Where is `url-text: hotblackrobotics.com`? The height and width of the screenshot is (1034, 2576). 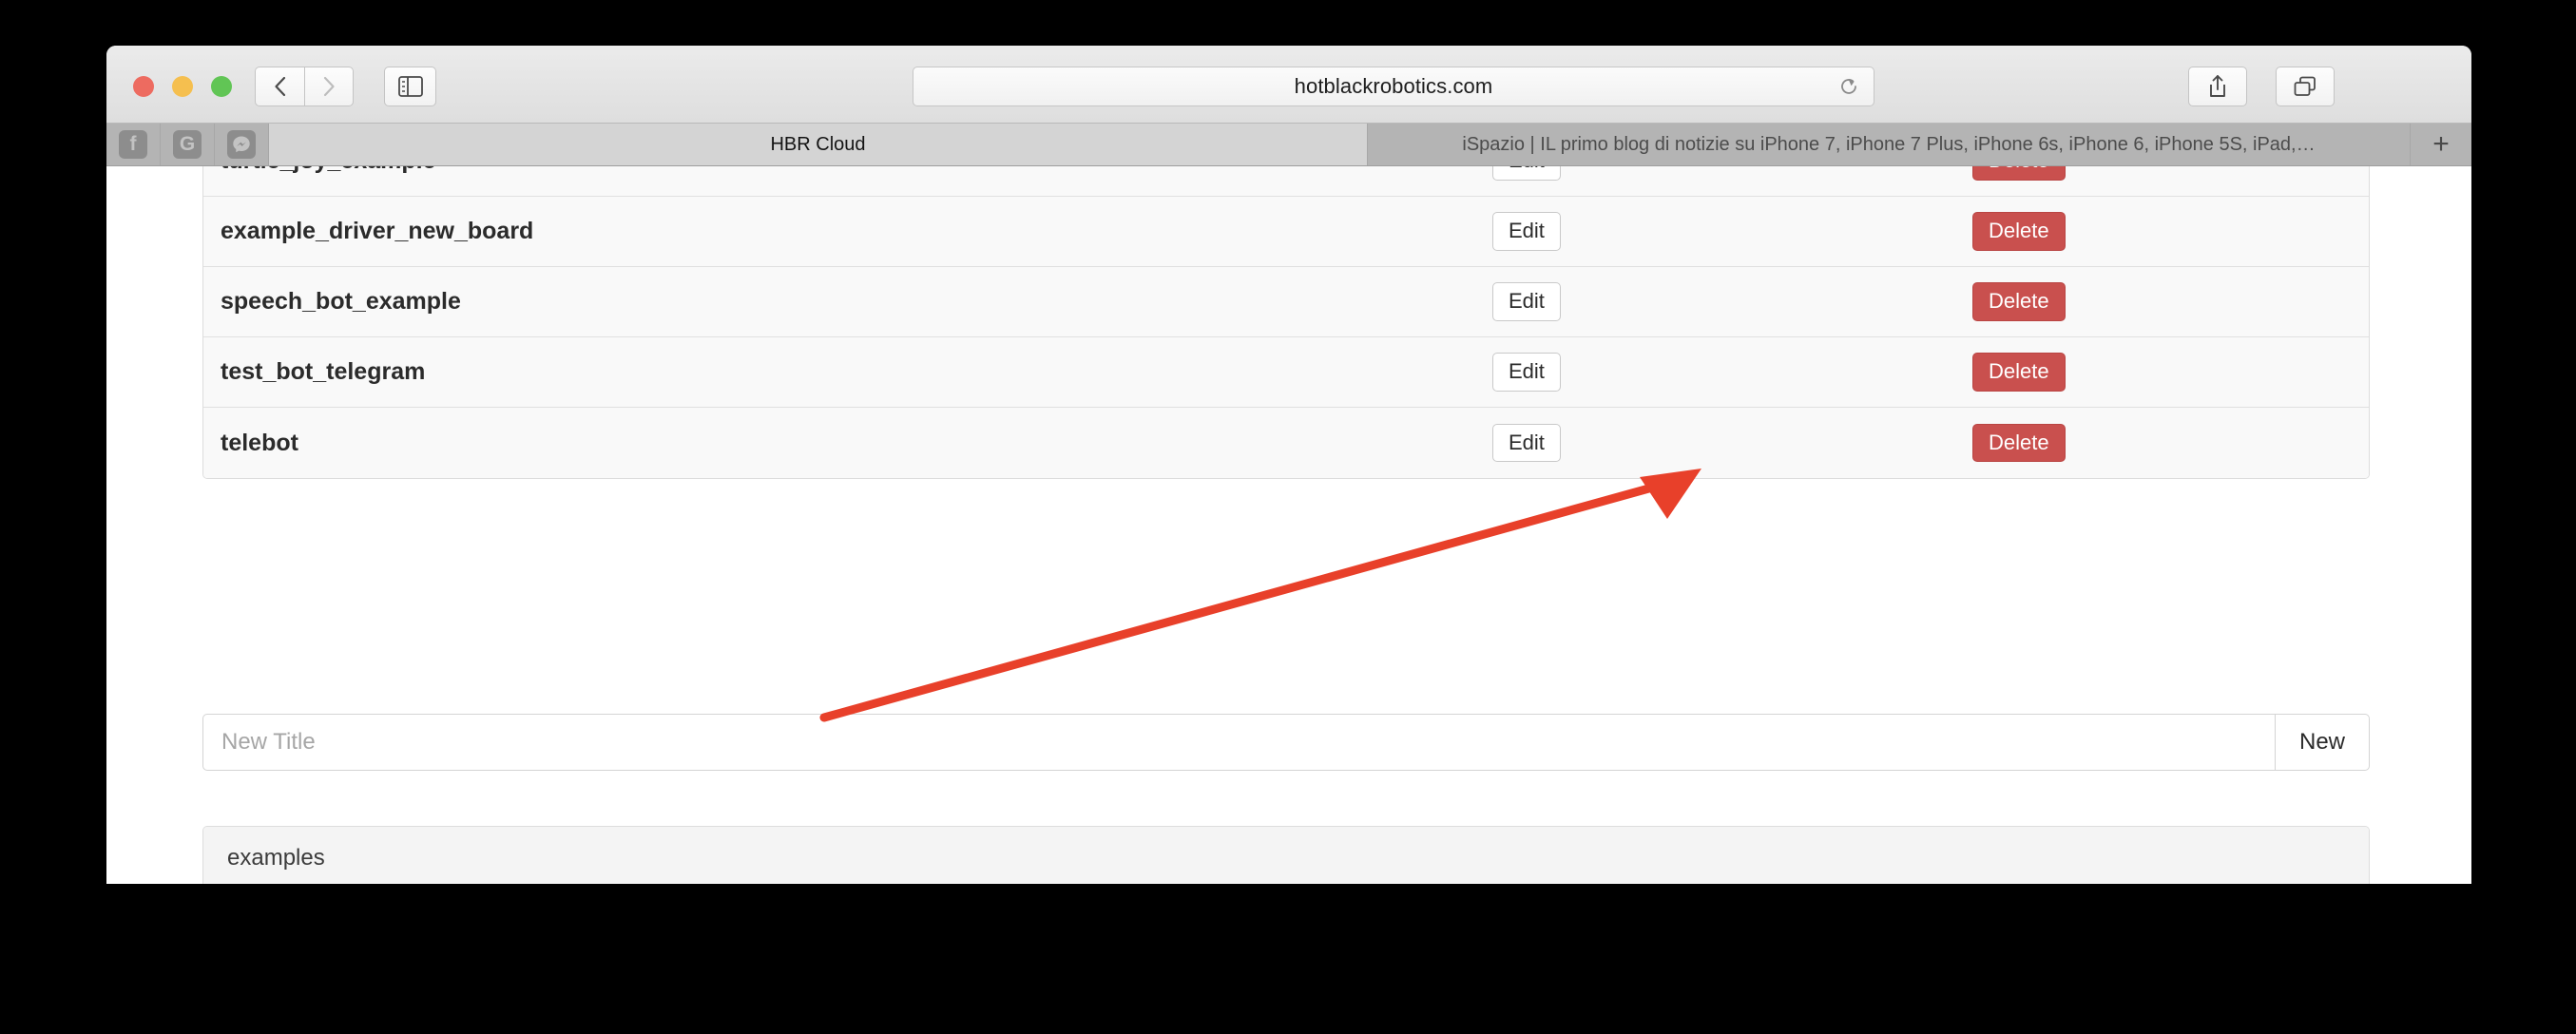
url-text: hotblackrobotics.com is located at coordinates (1393, 86).